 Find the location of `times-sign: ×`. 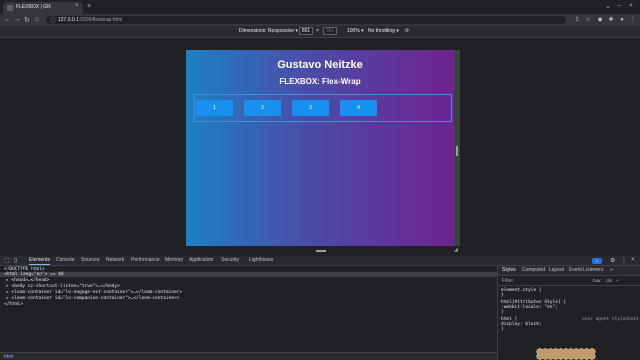

times-sign: × is located at coordinates (317, 31).